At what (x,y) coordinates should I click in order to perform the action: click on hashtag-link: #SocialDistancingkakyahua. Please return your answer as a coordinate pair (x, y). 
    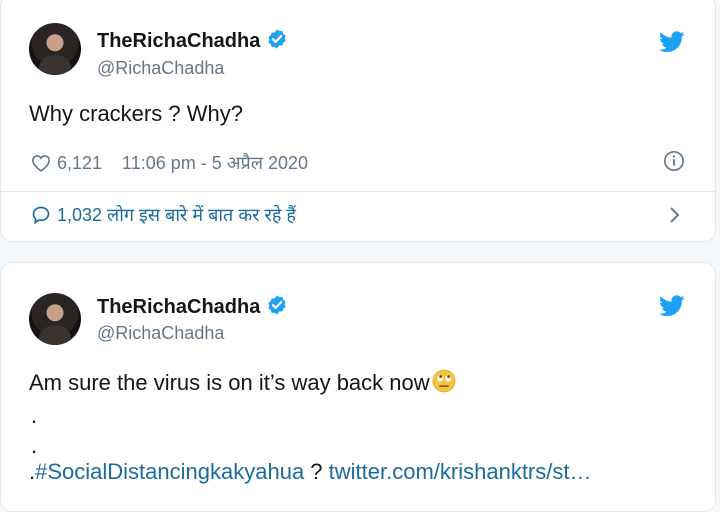
    Looking at the image, I should click on (169, 471).